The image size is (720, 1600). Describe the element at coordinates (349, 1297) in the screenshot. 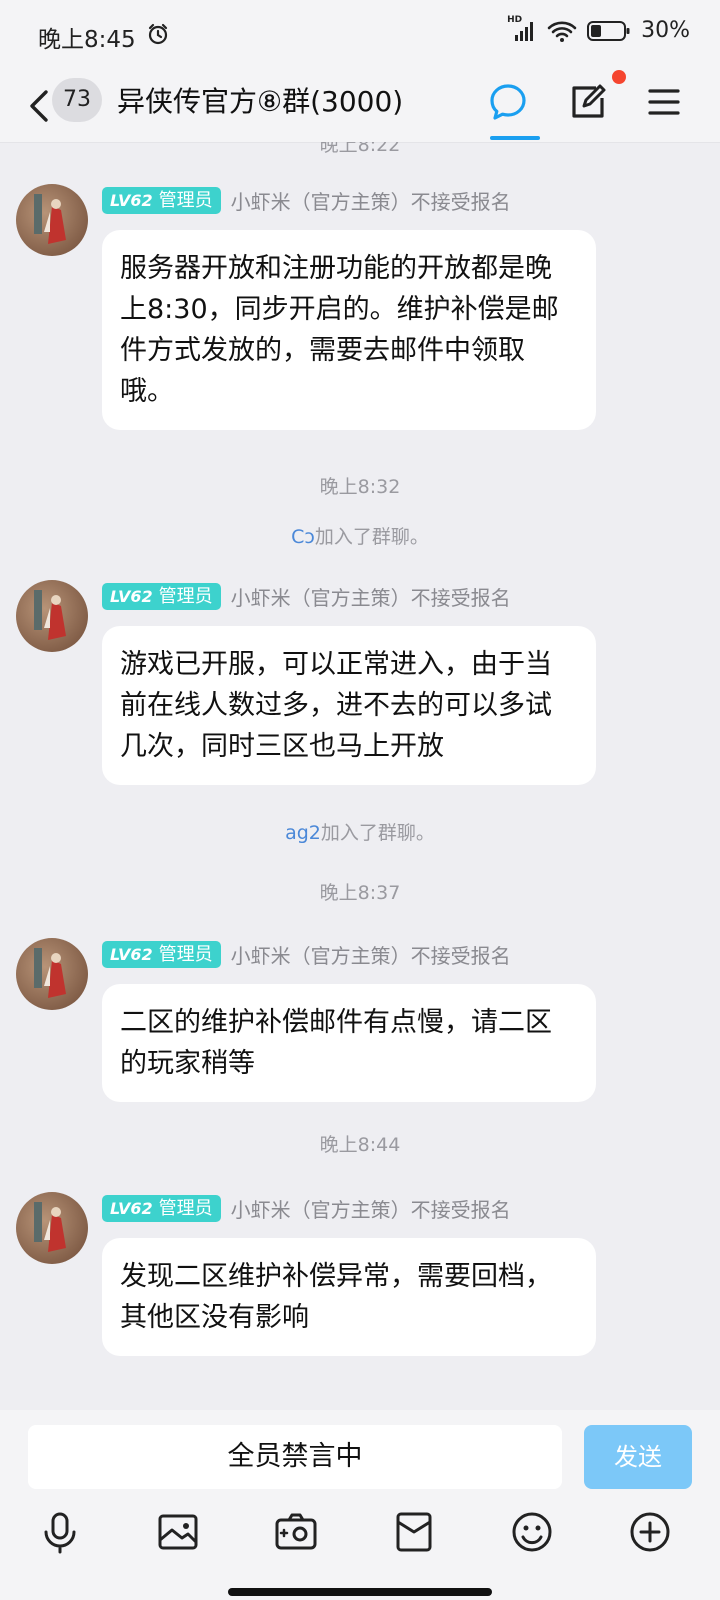

I see `message-bubble: 发现二区维护补偿异常，需要回档，其他区没有影响` at that location.